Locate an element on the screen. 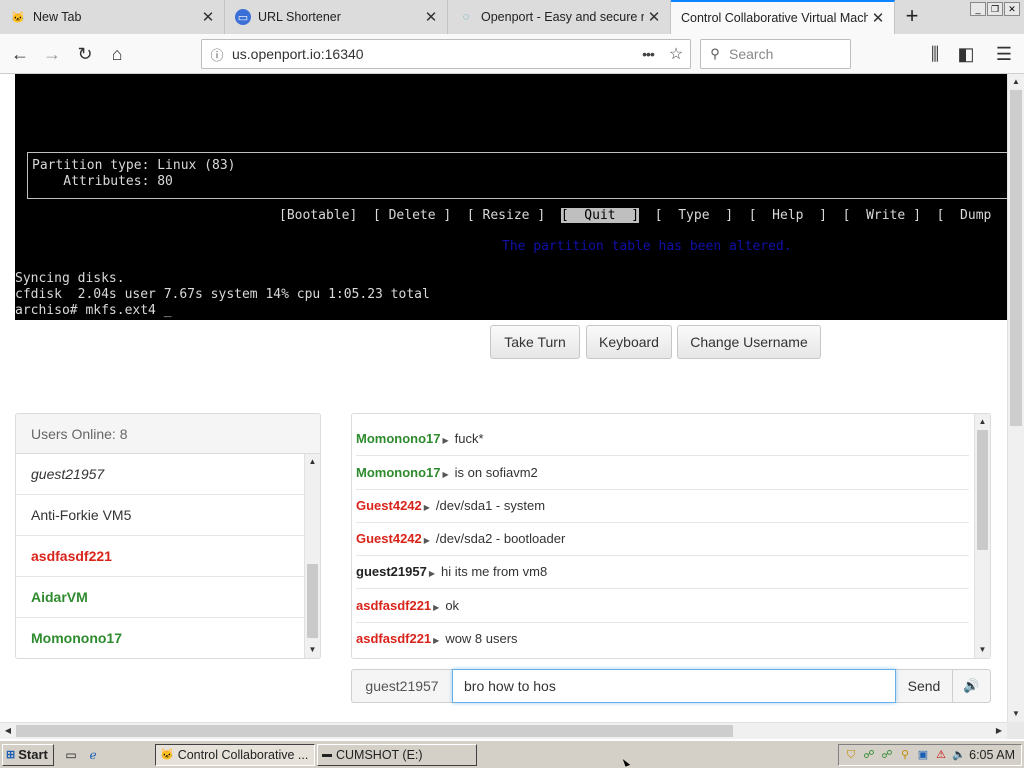  tab-url-shortener: ▭ URL Shortener ✕ is located at coordinates (336, 17).